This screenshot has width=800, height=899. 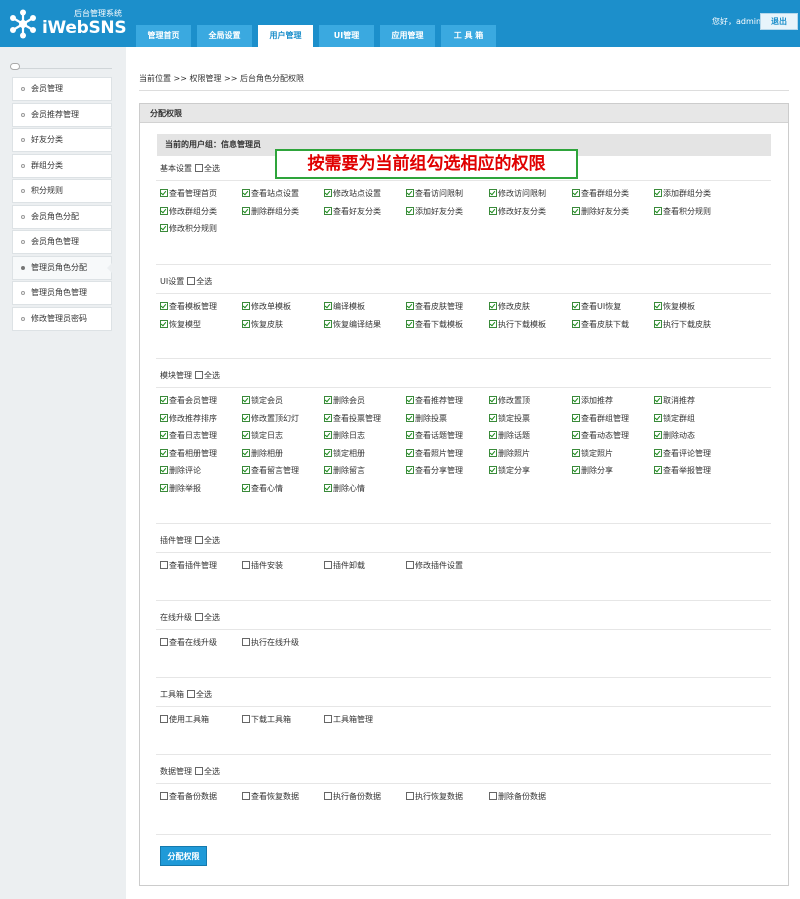 I want to click on permission-checkbox: 查看积分规则, so click(x=682, y=212).